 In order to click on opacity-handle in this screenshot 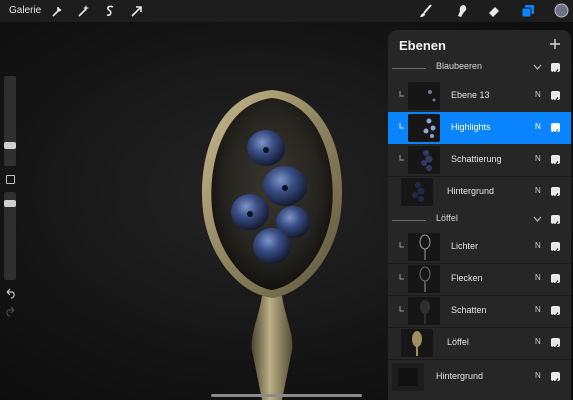, I will do `click(10, 203)`.